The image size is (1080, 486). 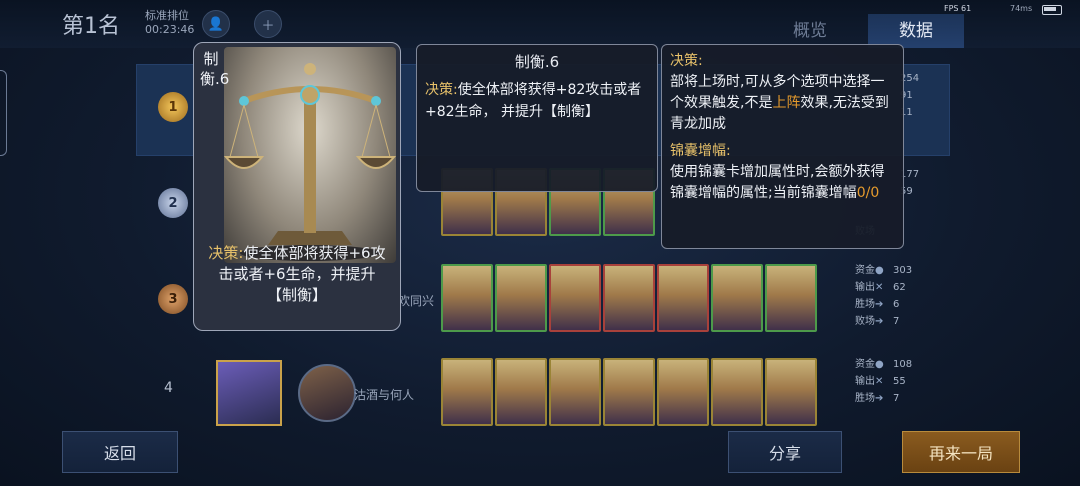 What do you see at coordinates (167, 15) in the screenshot?
I see `mode-label: 标准排位` at bounding box center [167, 15].